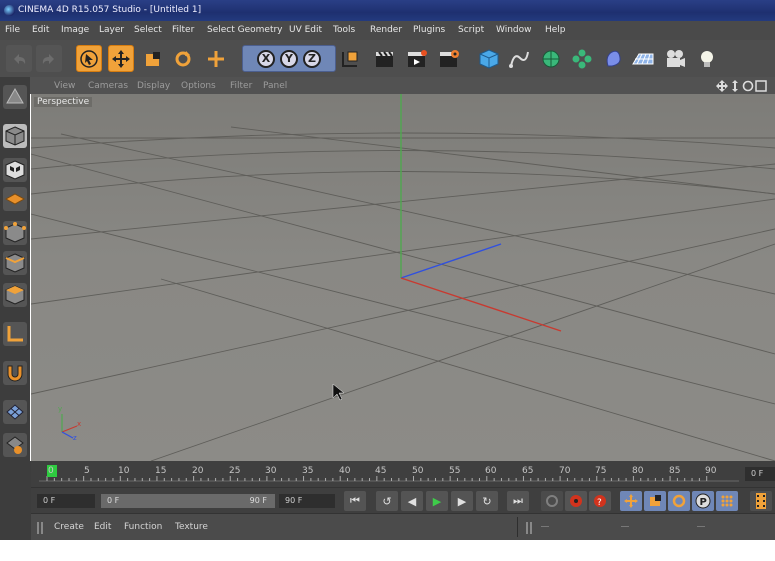  What do you see at coordinates (19, 58) in the screenshot?
I see `undo-button` at bounding box center [19, 58].